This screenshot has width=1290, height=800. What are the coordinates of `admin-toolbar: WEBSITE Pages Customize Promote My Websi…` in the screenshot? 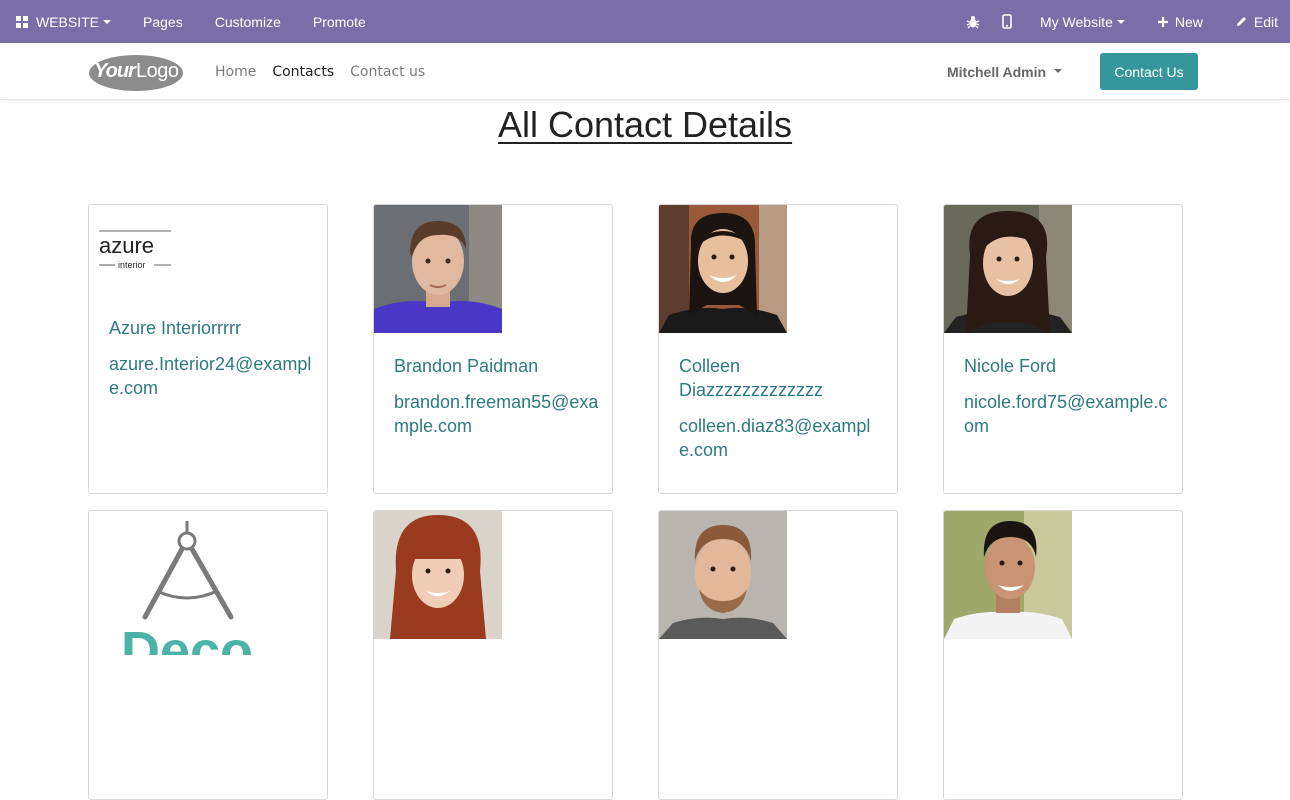 It's located at (645, 21).